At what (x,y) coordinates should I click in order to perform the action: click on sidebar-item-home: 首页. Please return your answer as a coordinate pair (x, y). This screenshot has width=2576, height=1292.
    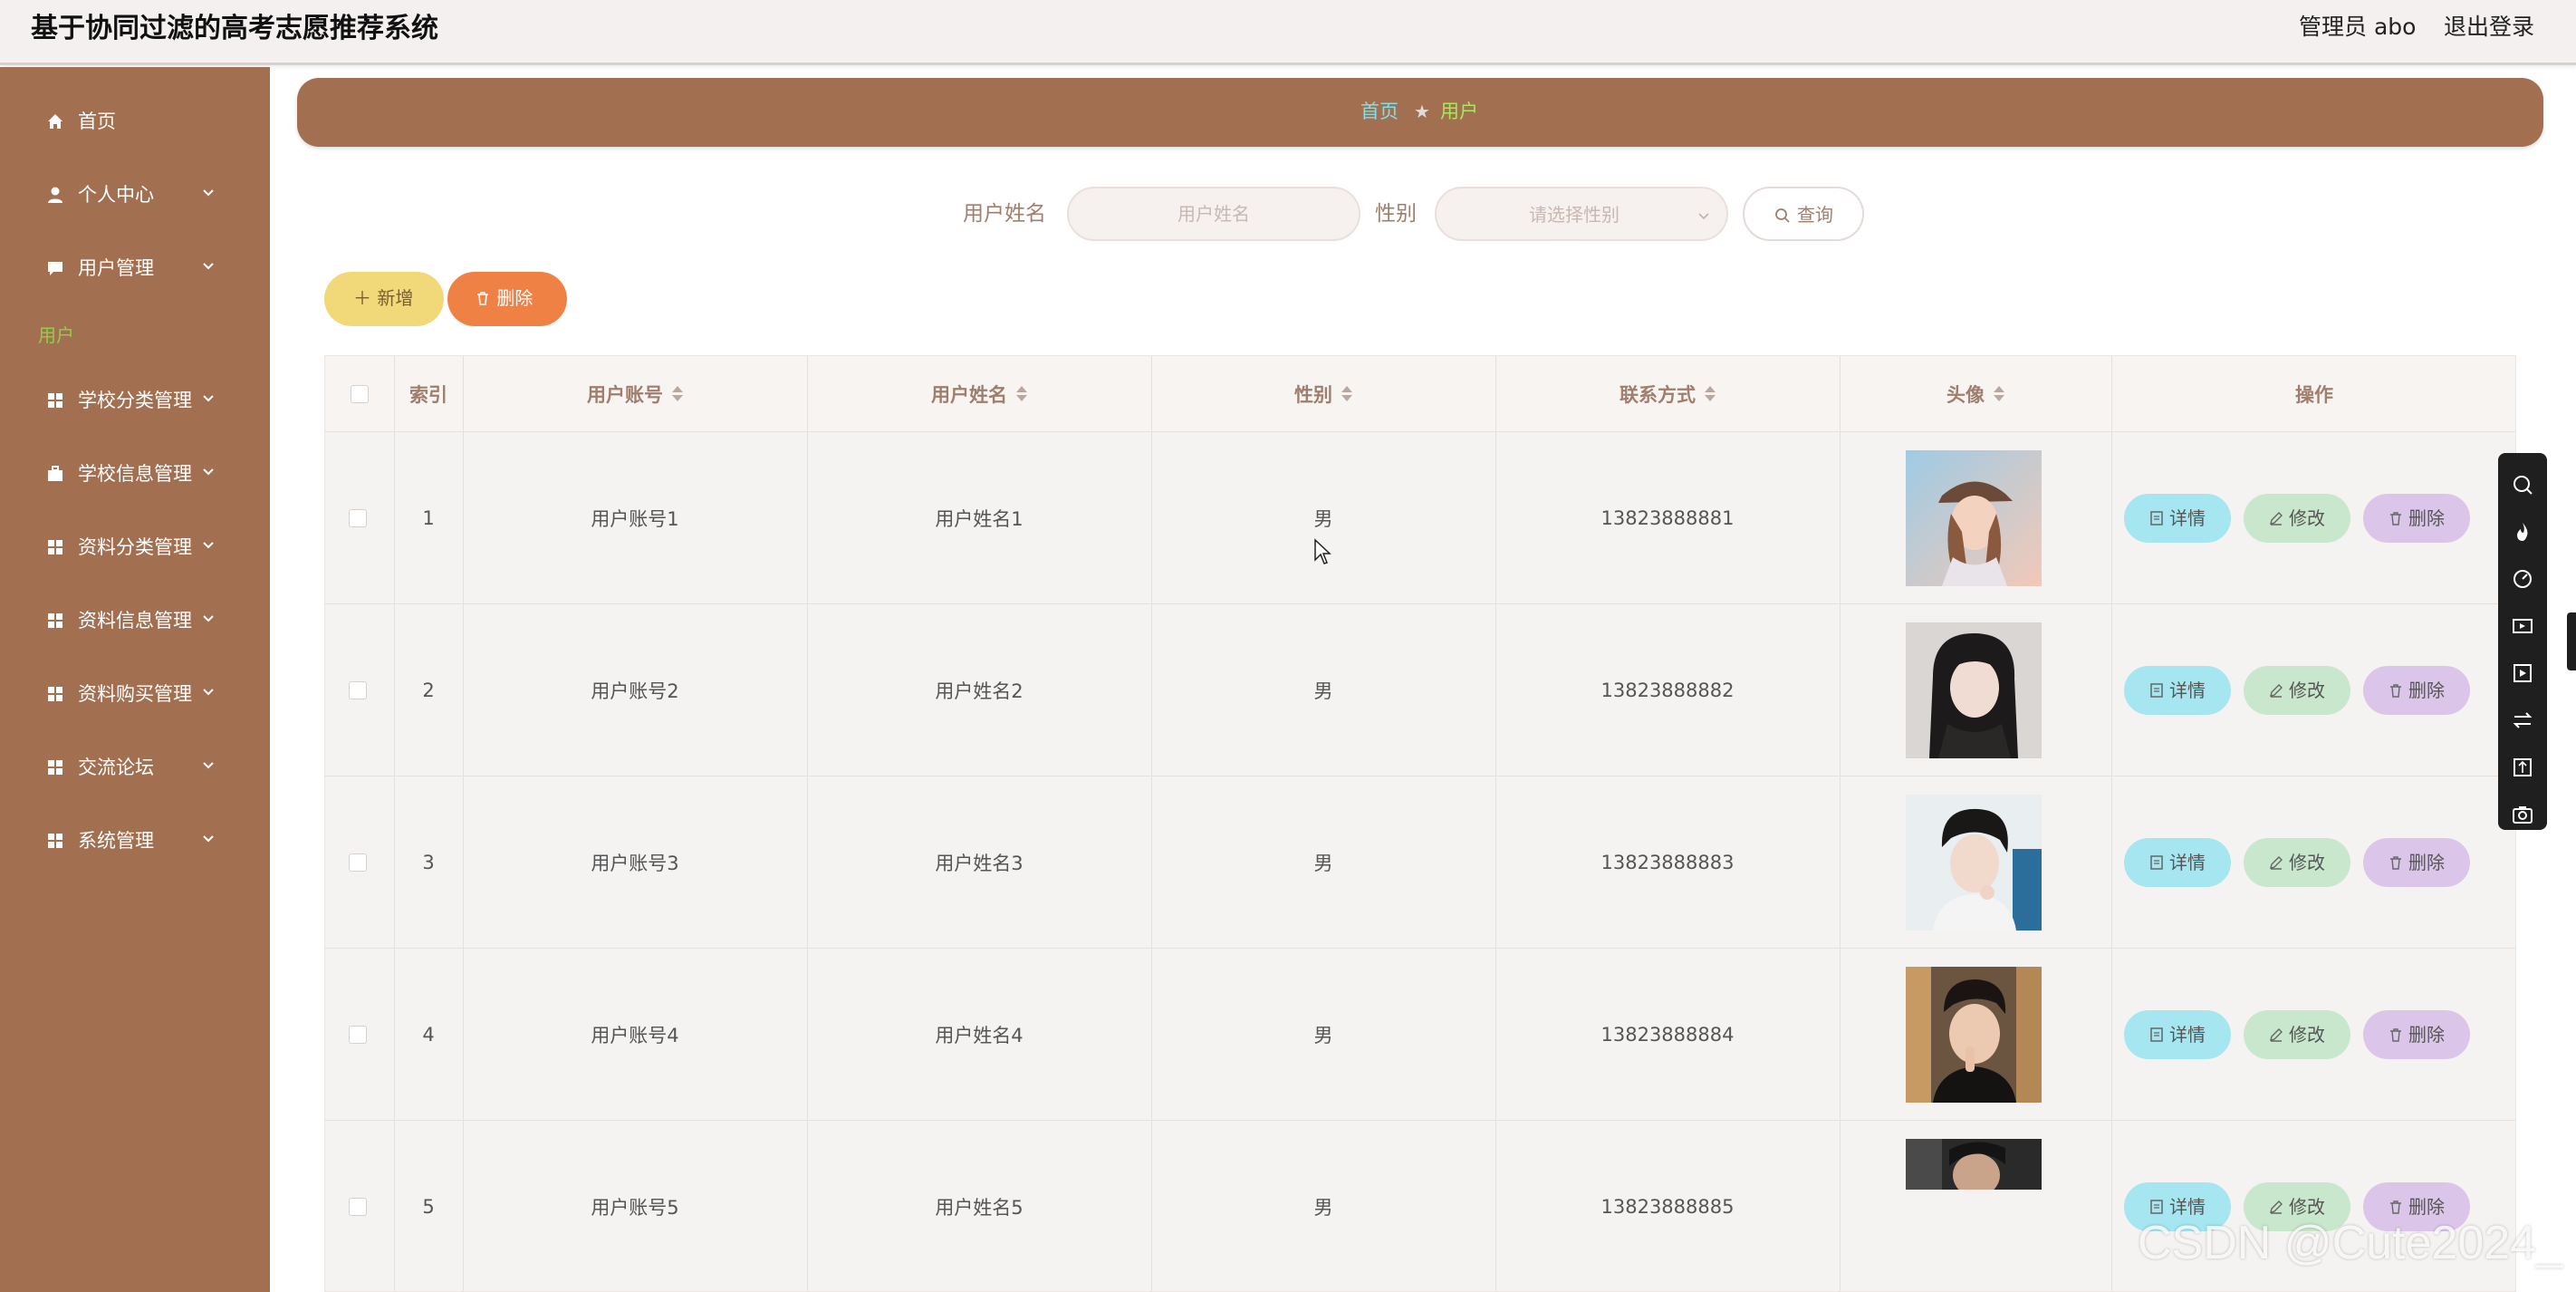
    Looking at the image, I should click on (135, 122).